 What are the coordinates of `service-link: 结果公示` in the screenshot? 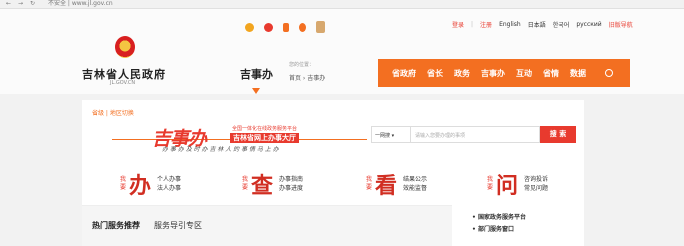 It's located at (415, 179).